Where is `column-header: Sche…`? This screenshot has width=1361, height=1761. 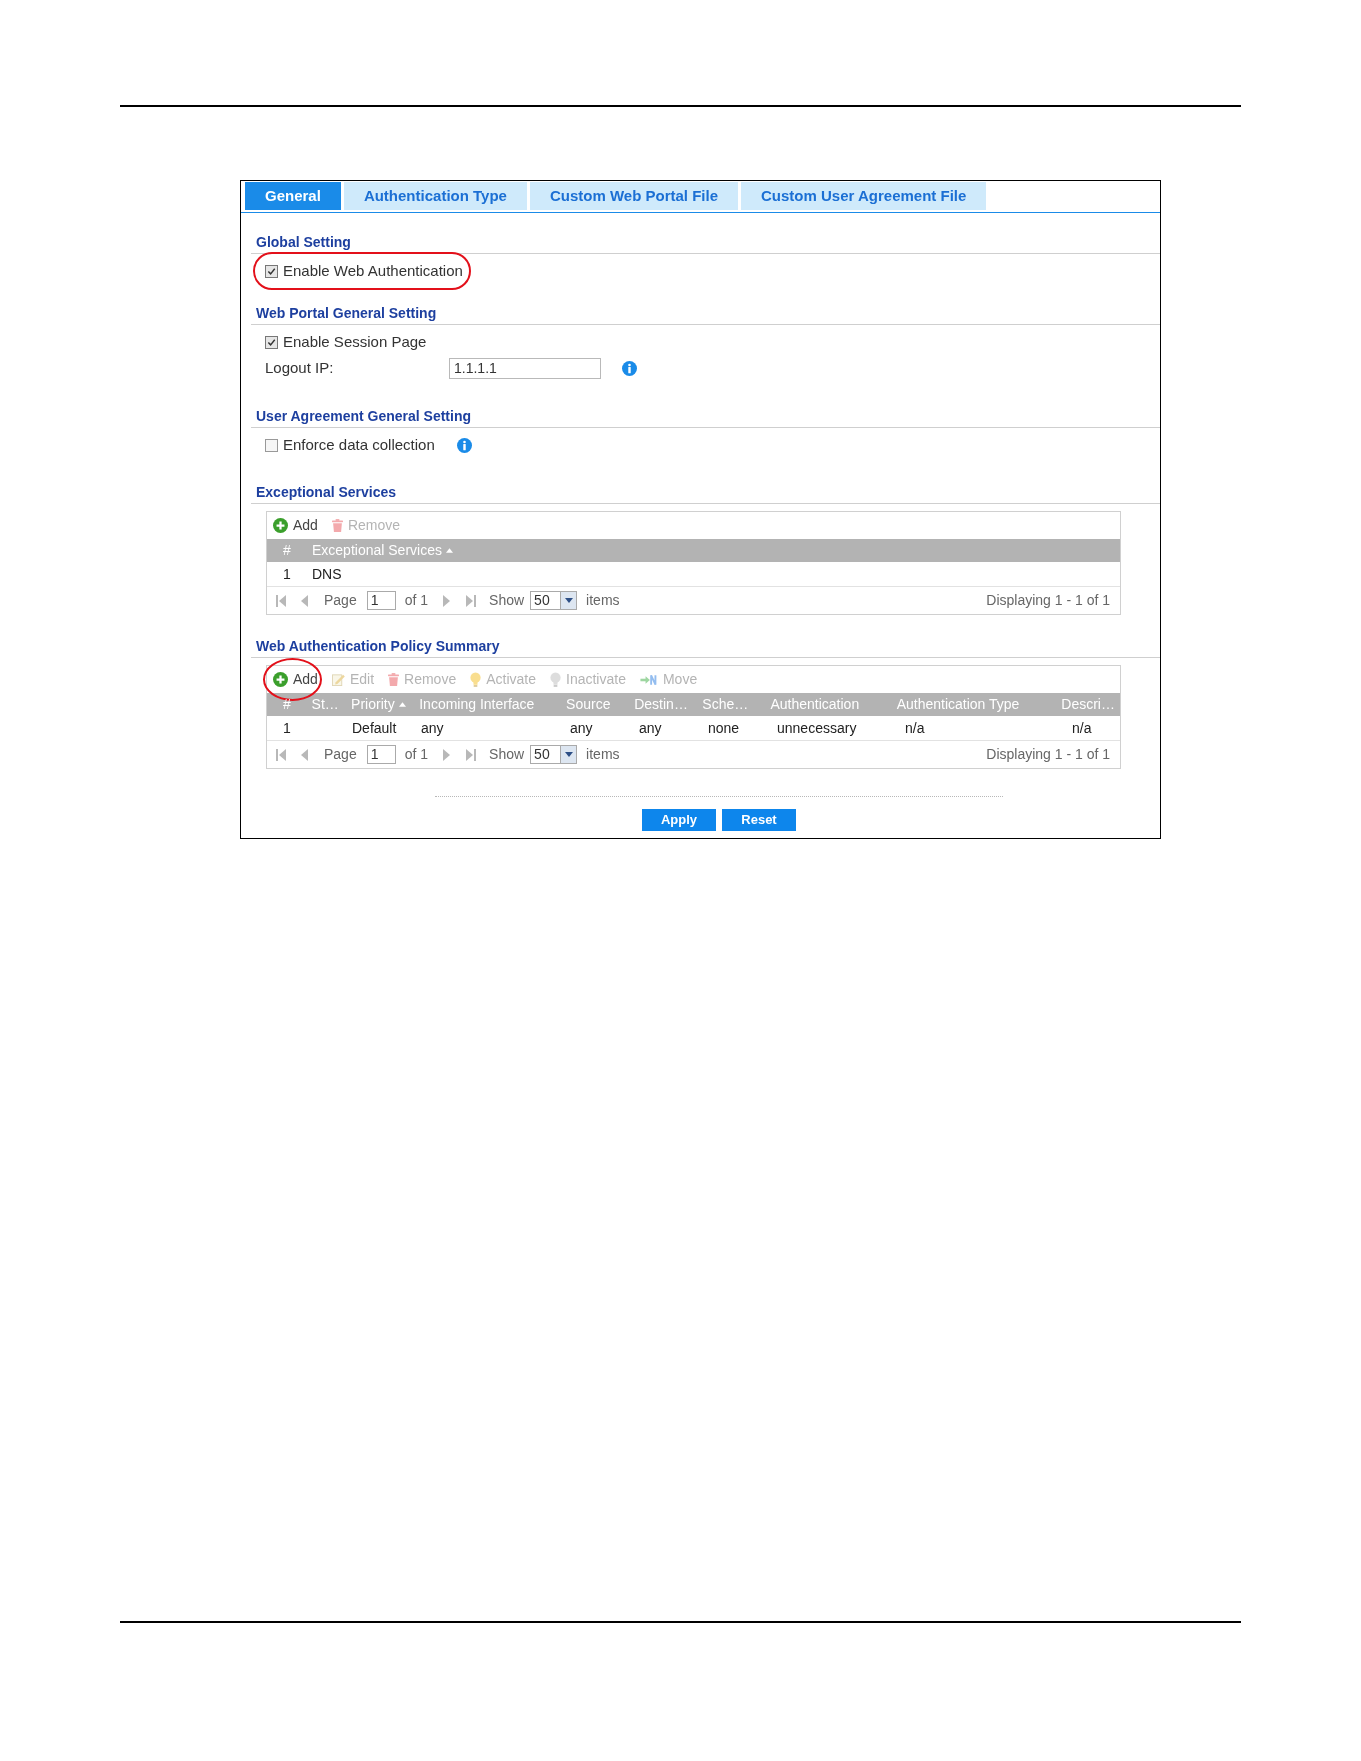 column-header: Sche… is located at coordinates (725, 704).